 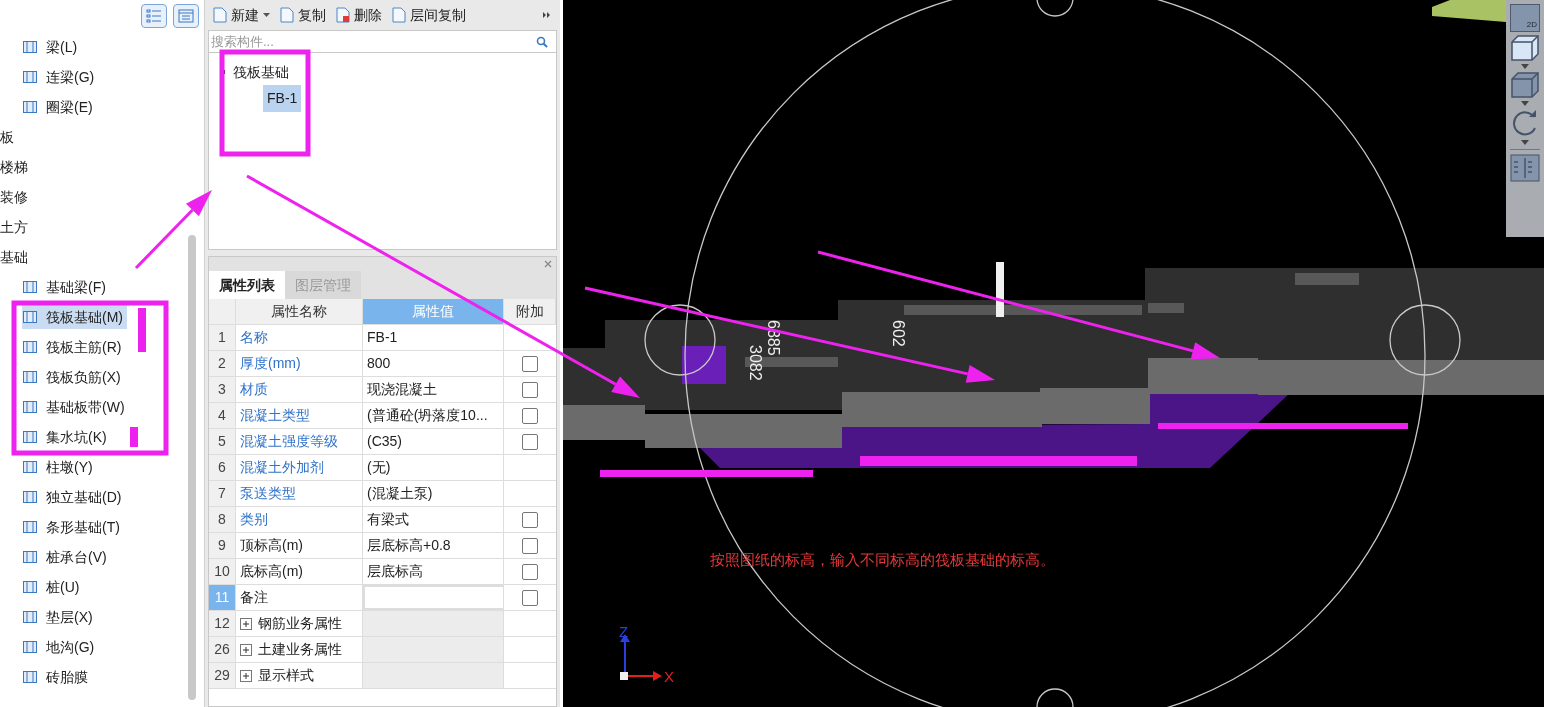 What do you see at coordinates (1525, 48) in the screenshot?
I see `wireframe-cube-icon` at bounding box center [1525, 48].